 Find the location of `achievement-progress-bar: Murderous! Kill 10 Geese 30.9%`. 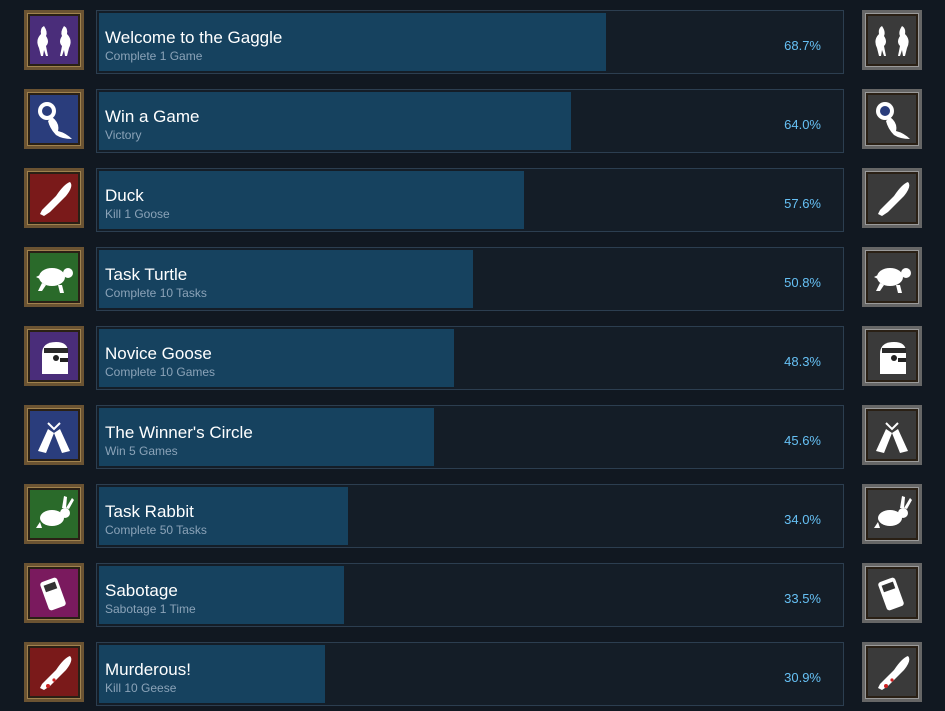

achievement-progress-bar: Murderous! Kill 10 Geese 30.9% is located at coordinates (470, 674).